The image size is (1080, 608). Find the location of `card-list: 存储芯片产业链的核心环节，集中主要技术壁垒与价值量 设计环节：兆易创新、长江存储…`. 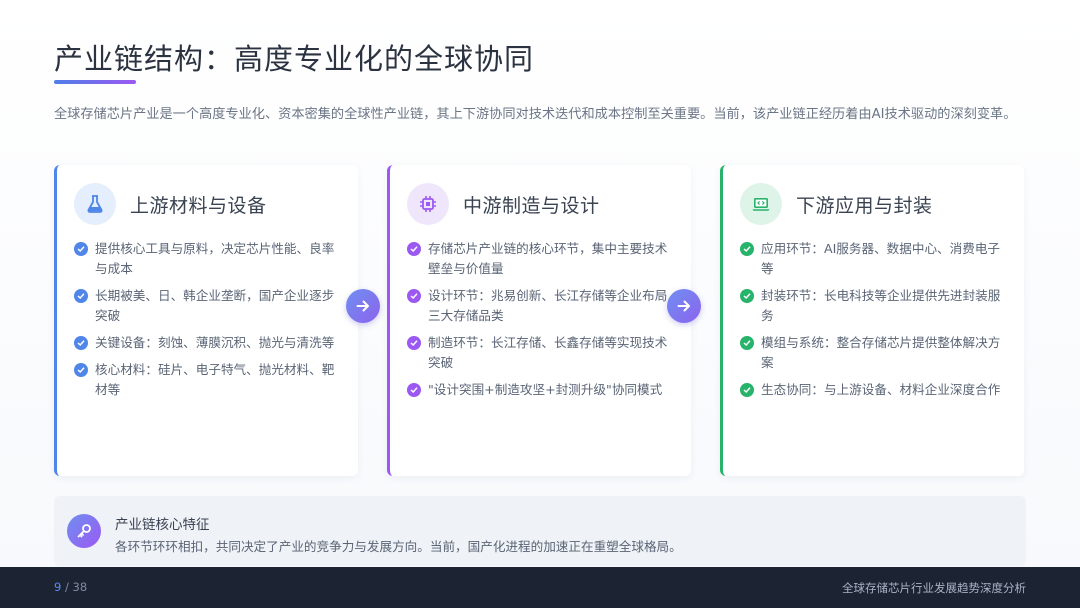

card-list: 存储芯片产业链的核心环节，集中主要技术壁垒与价值量 设计环节：兆易创新、长江存储… is located at coordinates (543, 323).